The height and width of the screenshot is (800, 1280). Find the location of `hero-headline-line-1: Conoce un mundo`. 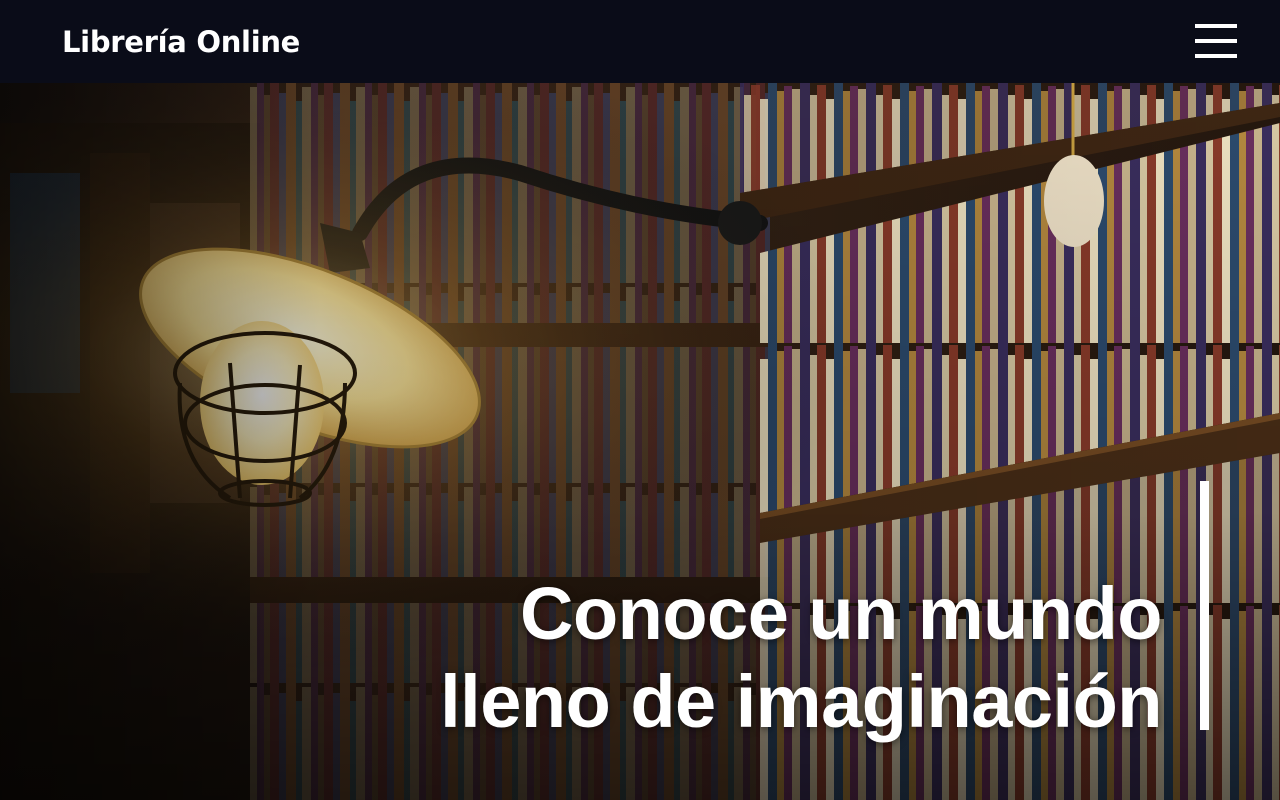

hero-headline-line-1: Conoce un mundo is located at coordinates (841, 613).